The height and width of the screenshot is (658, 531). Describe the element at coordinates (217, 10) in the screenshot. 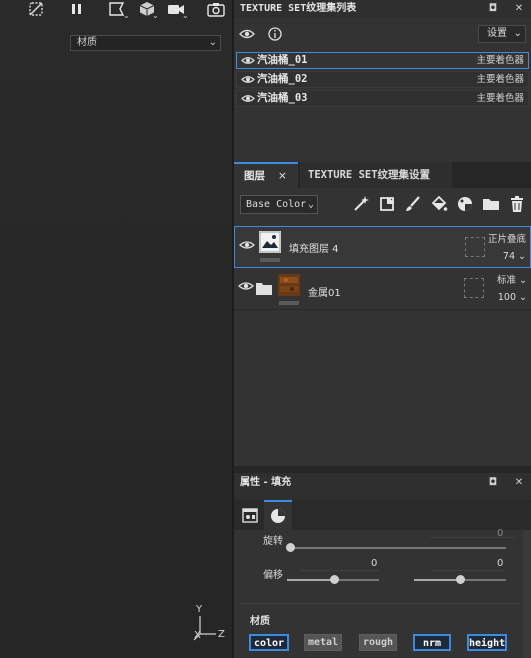

I see `screenshot-icon` at that location.